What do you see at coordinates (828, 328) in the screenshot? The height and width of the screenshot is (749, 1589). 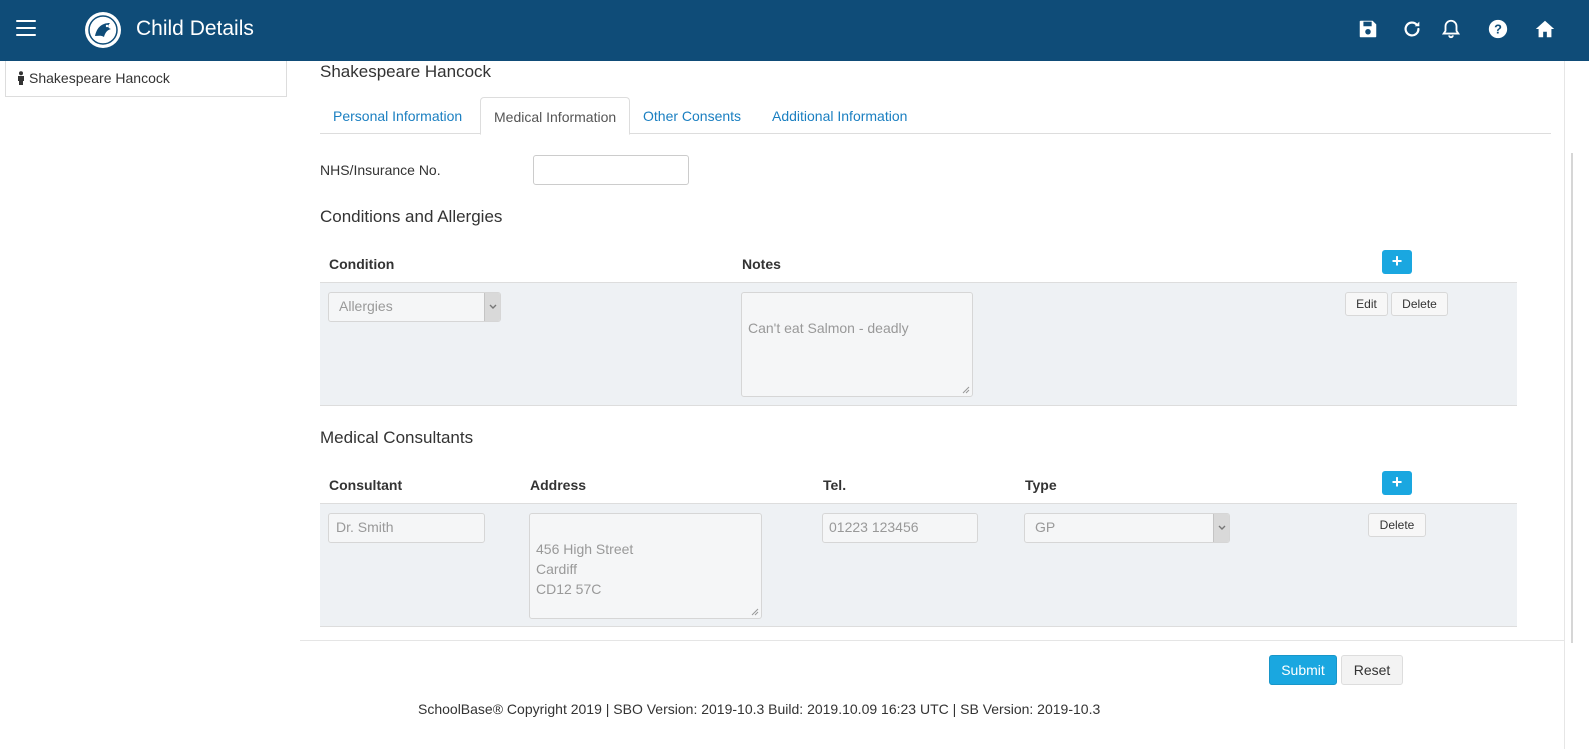 I see `condition-notes-value: Can't eat Salmon - deadly` at bounding box center [828, 328].